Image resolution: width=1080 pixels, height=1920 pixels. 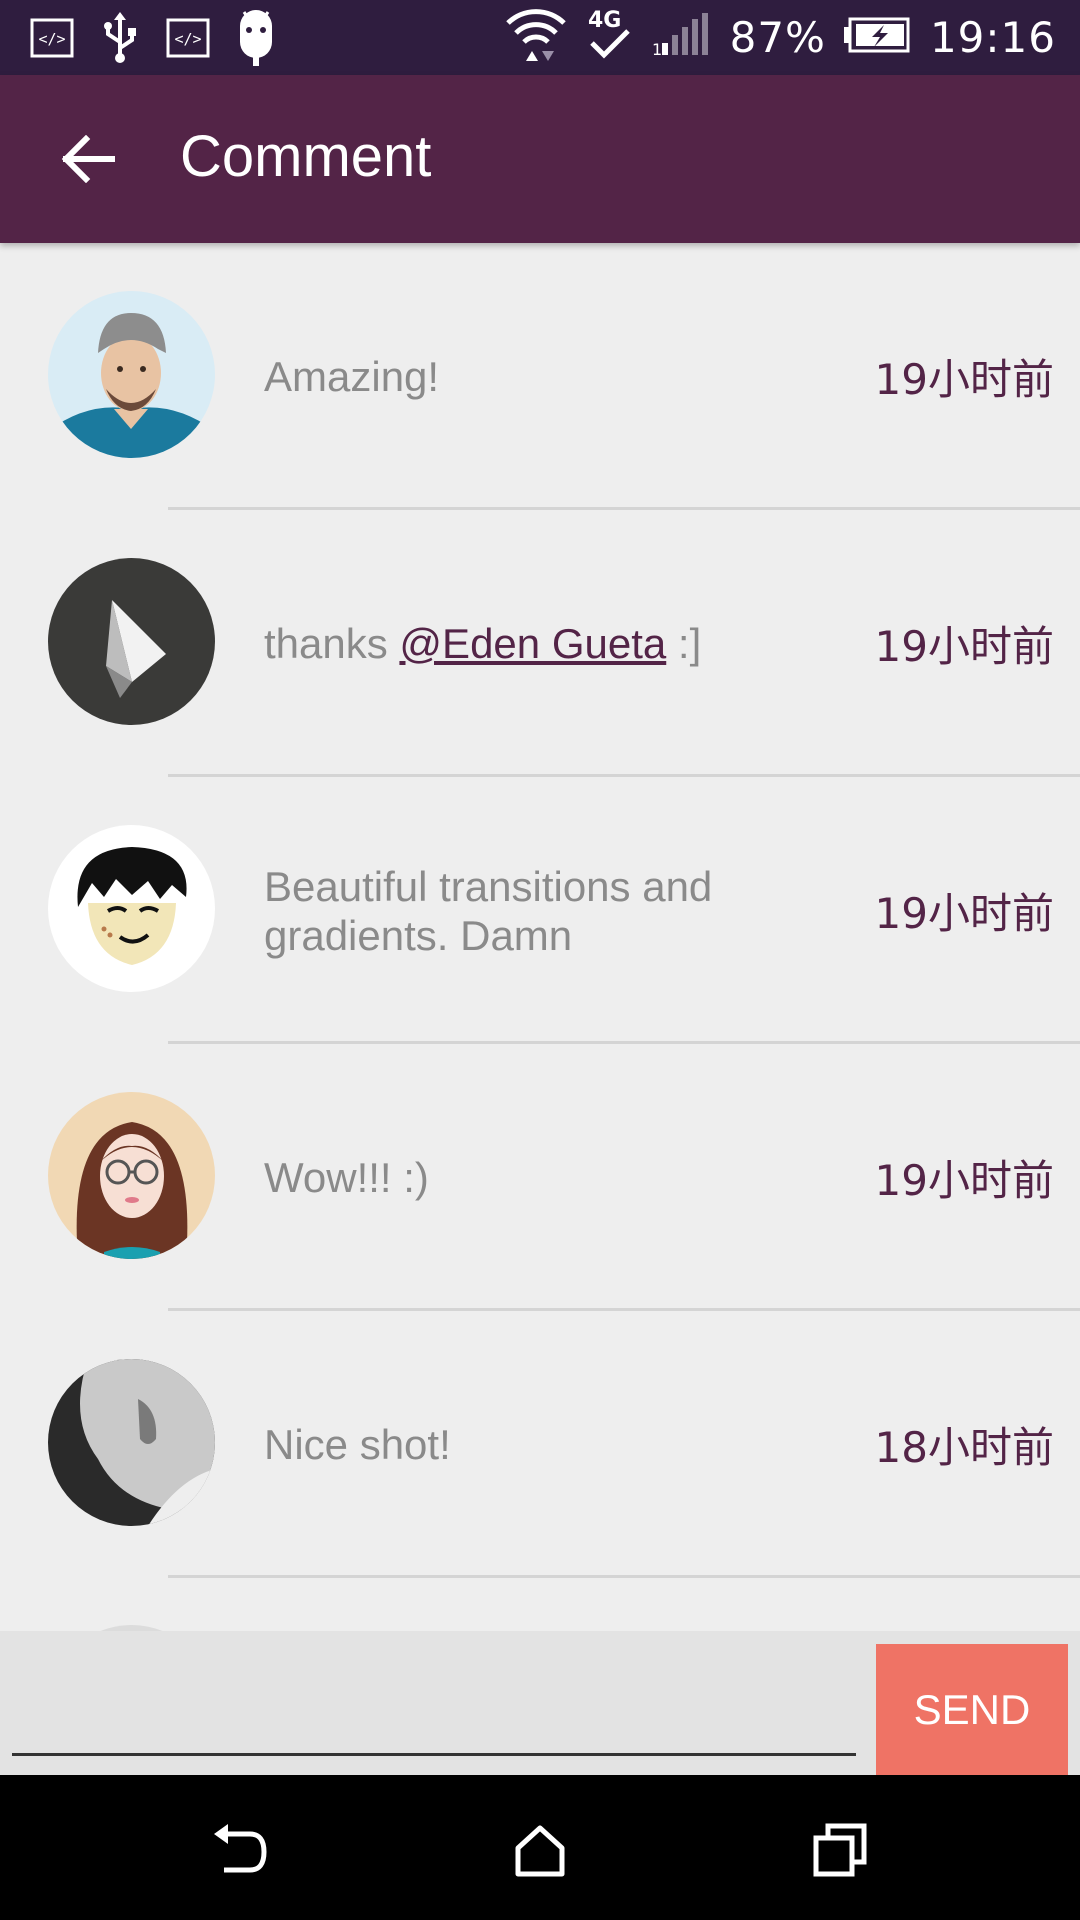 I want to click on comment-row: Amazing! 19小时前, so click(x=540, y=376).